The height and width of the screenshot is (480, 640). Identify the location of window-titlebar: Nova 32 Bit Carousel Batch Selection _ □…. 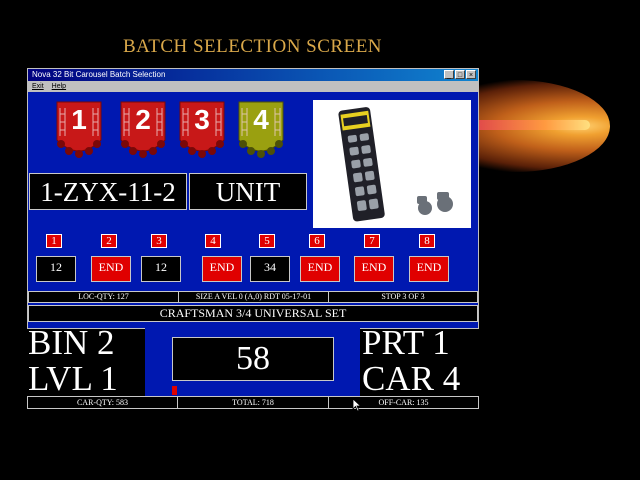
(253, 75).